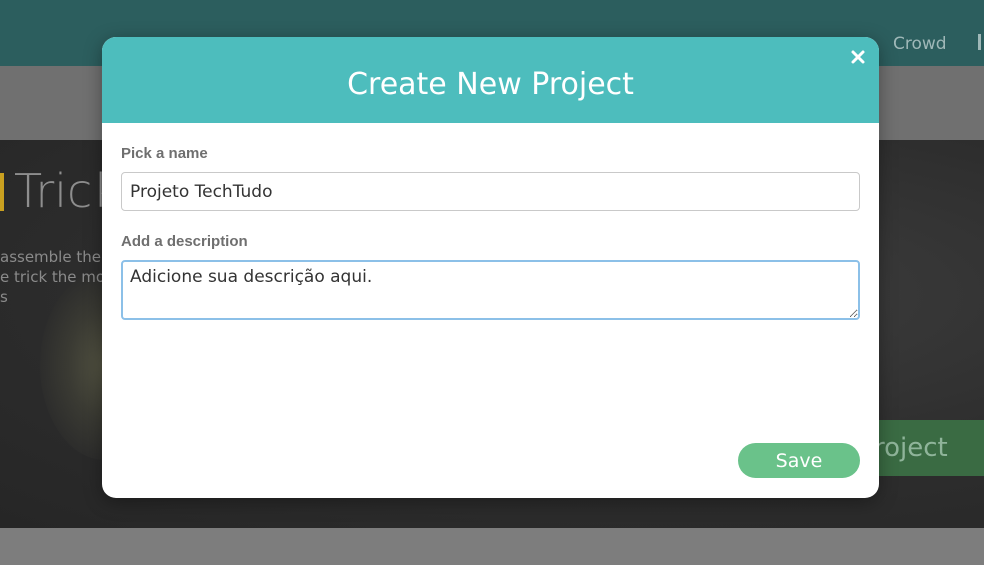  I want to click on close-icon, so click(858, 57).